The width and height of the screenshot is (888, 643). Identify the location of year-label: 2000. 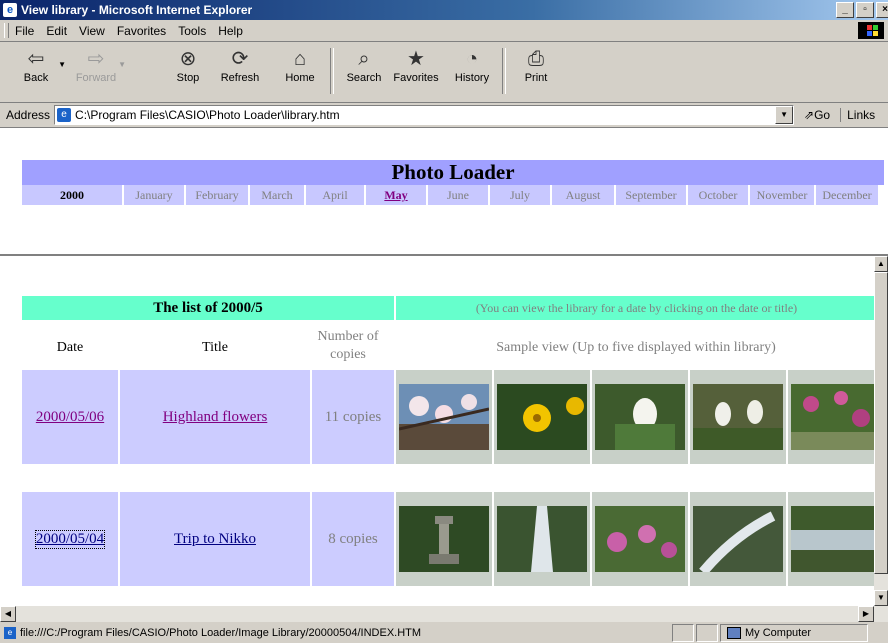
(72, 195).